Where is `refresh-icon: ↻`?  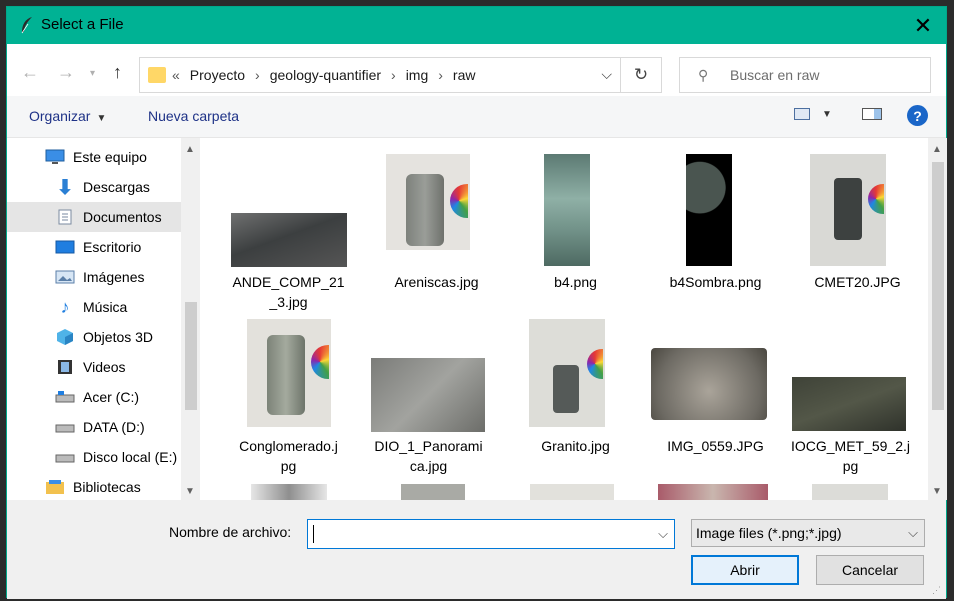 refresh-icon: ↻ is located at coordinates (641, 74).